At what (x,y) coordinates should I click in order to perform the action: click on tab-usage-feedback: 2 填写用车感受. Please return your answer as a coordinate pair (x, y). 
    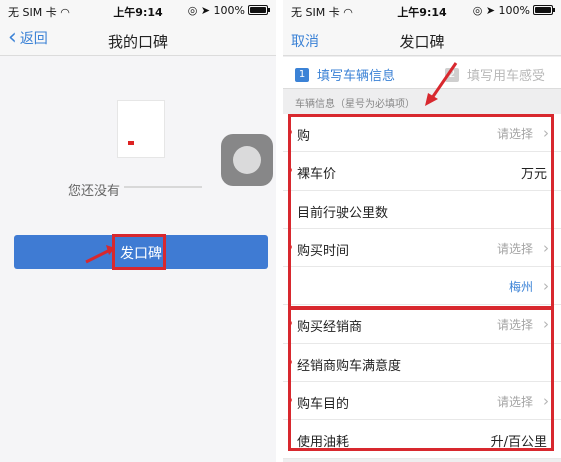
    Looking at the image, I should click on (495, 74).